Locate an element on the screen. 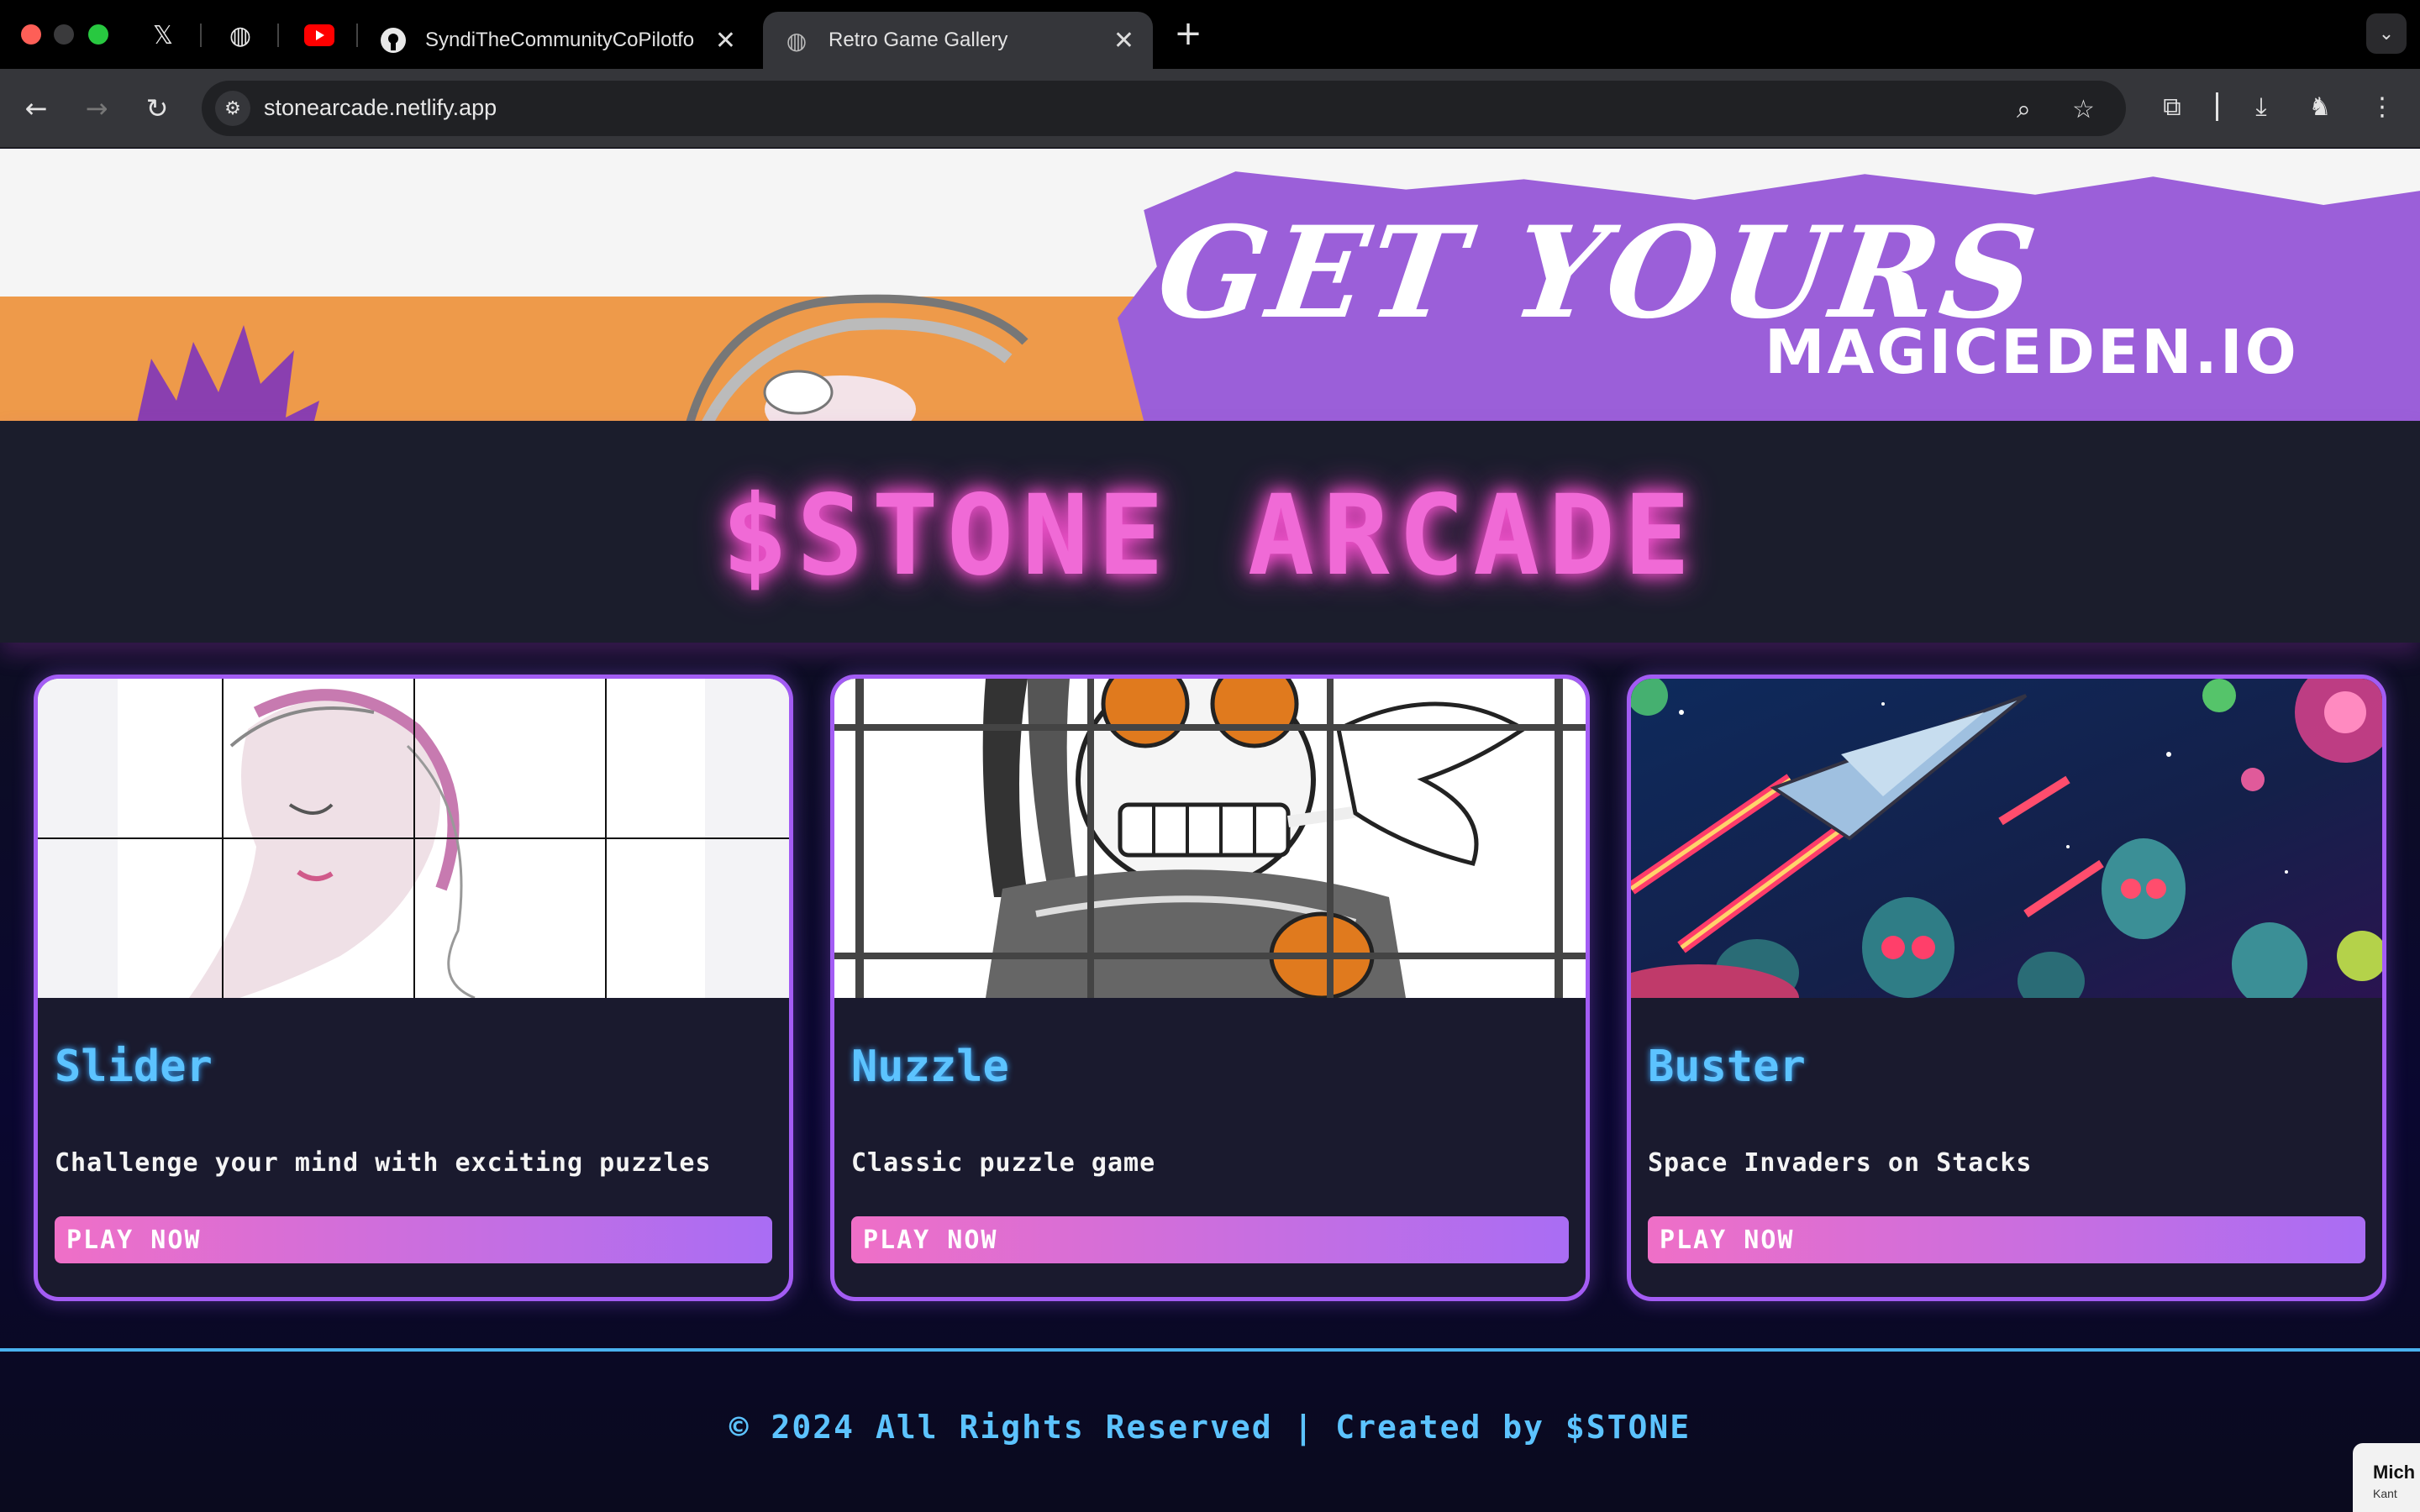  tab-x: 𝕏 is located at coordinates (163, 35).